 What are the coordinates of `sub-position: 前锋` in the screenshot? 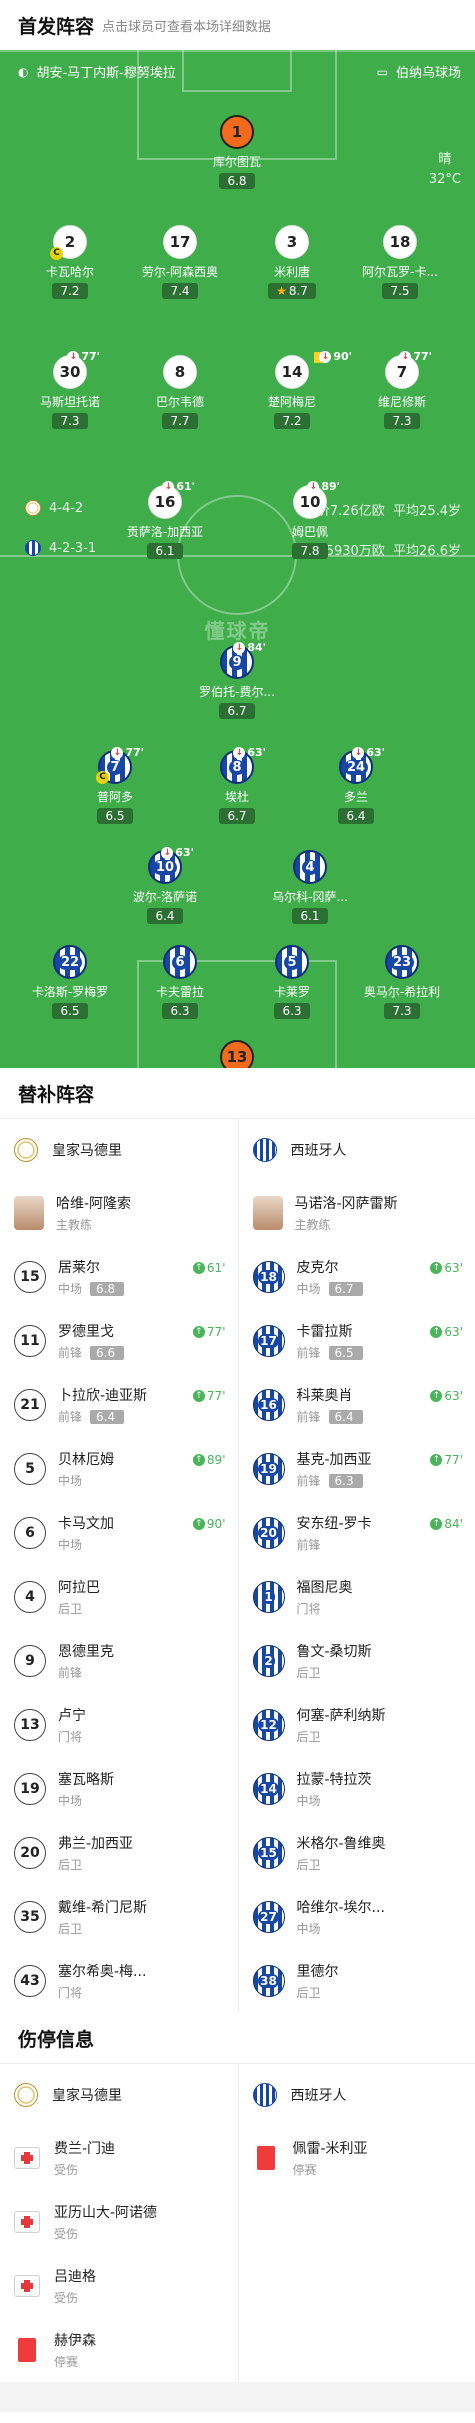 It's located at (70, 1673).